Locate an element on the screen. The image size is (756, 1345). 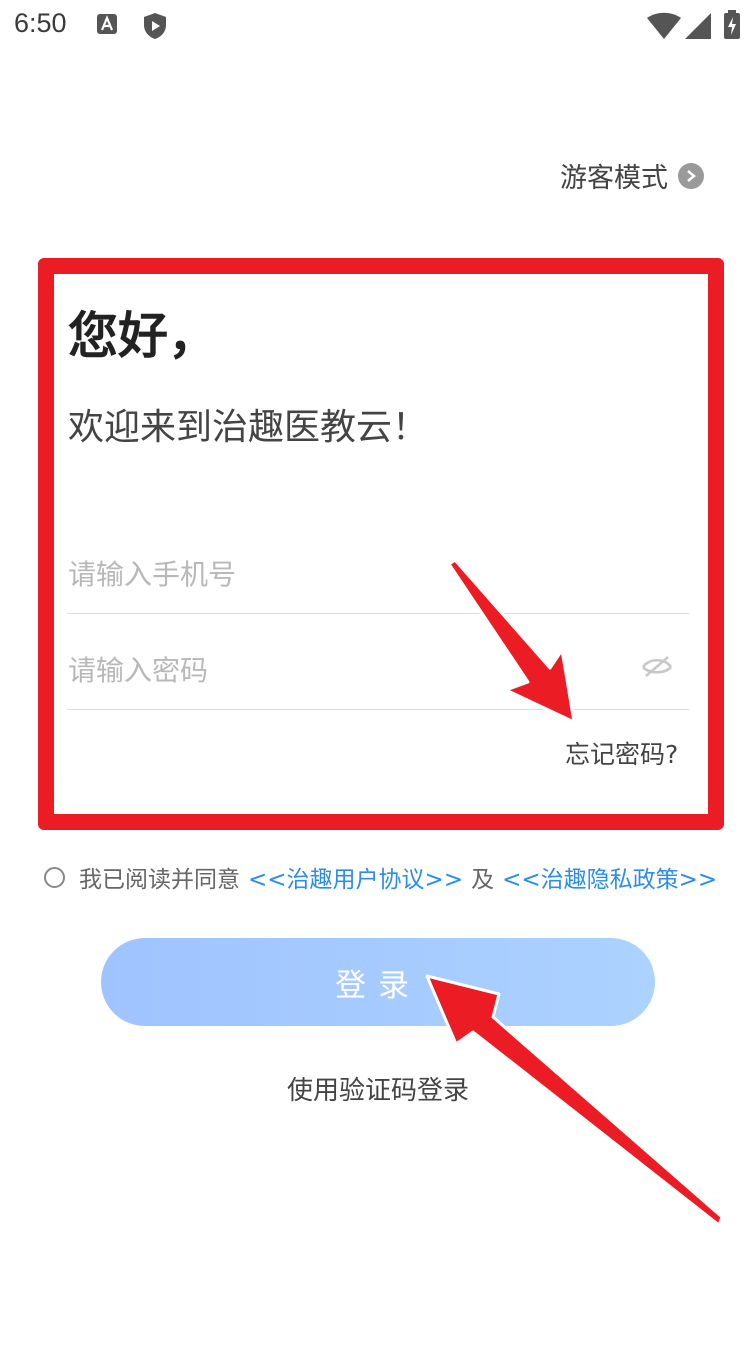
agreement-checkbox is located at coordinates (54, 877).